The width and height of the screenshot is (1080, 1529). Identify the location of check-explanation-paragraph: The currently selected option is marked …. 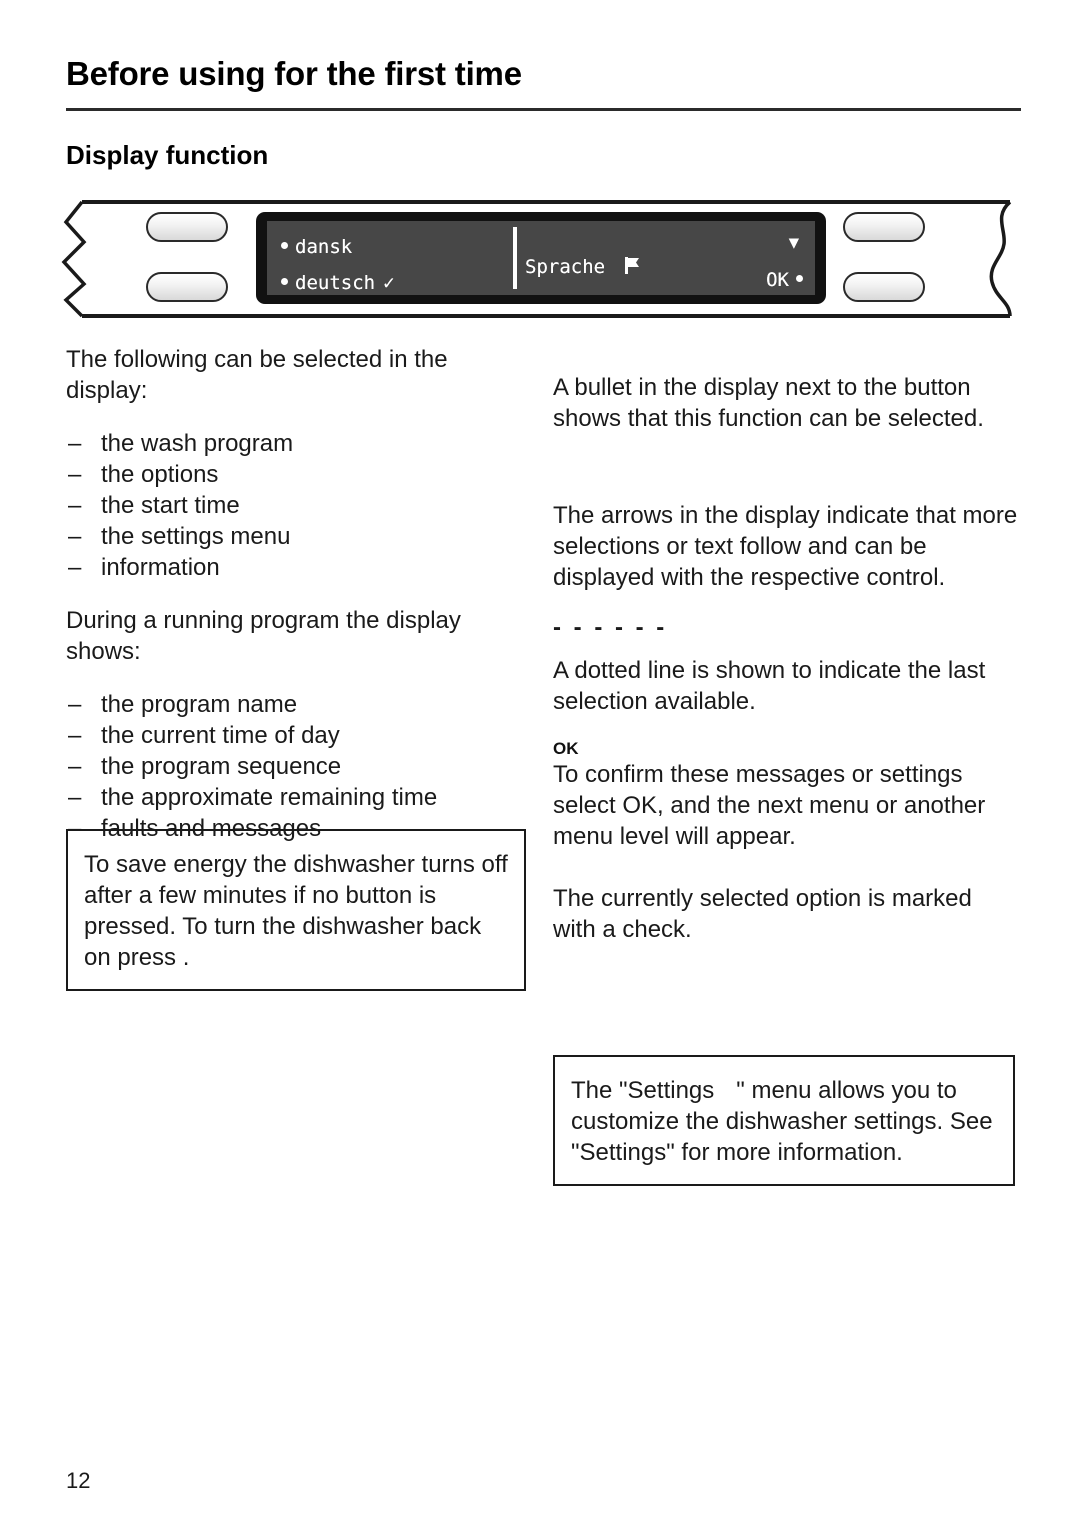
(762, 914).